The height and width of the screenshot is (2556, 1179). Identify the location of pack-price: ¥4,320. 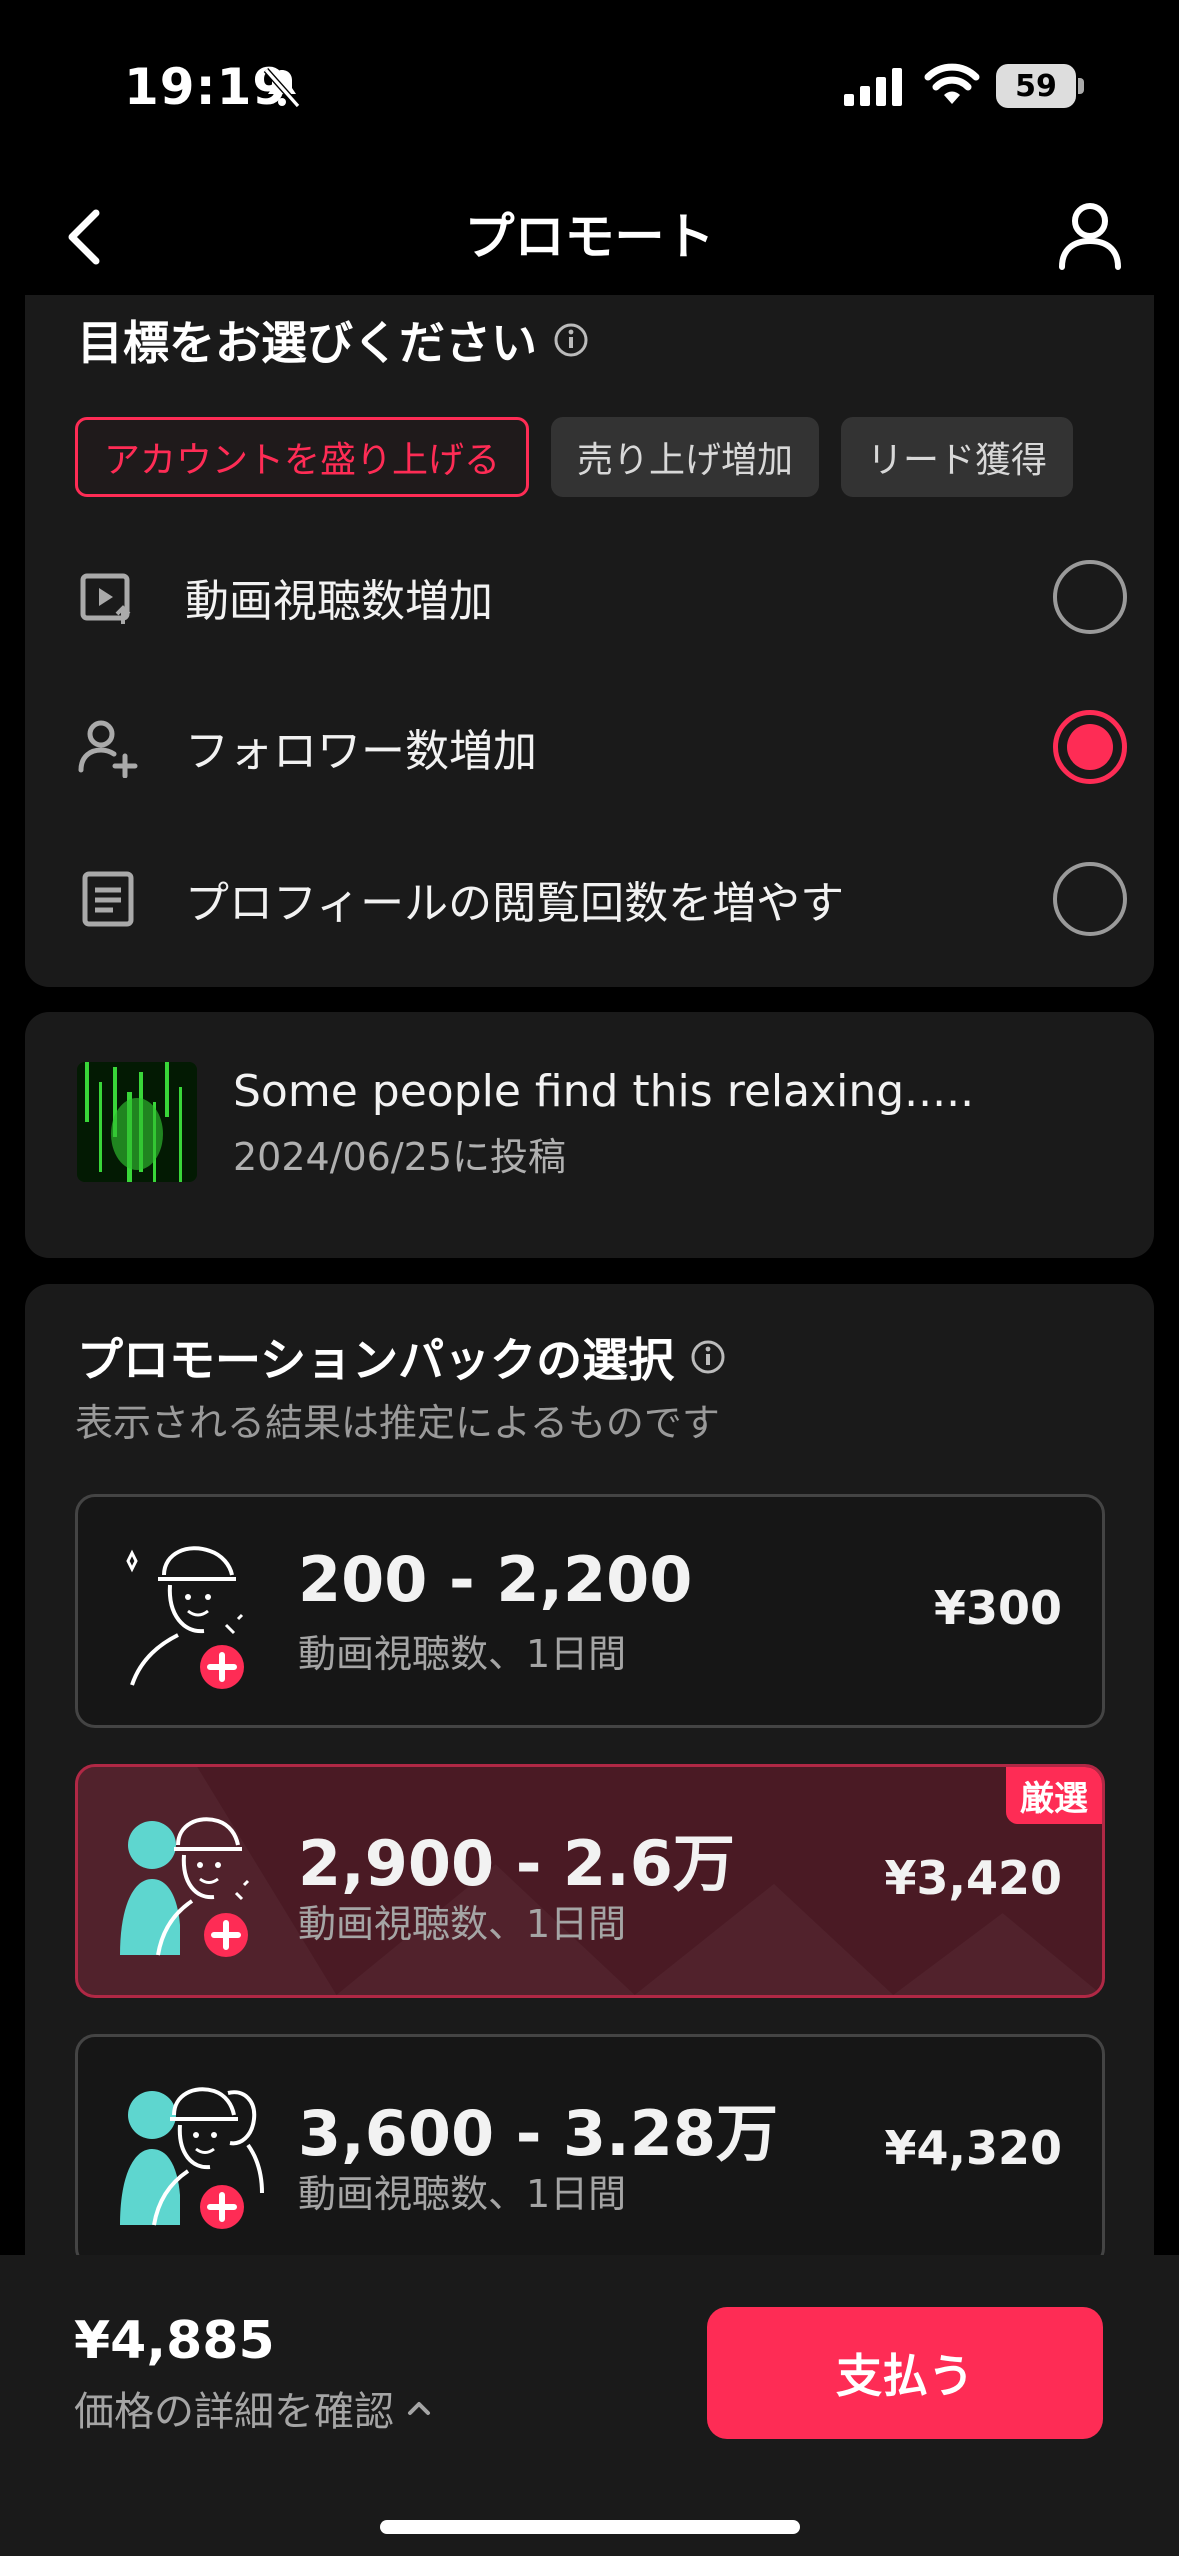
(973, 2148).